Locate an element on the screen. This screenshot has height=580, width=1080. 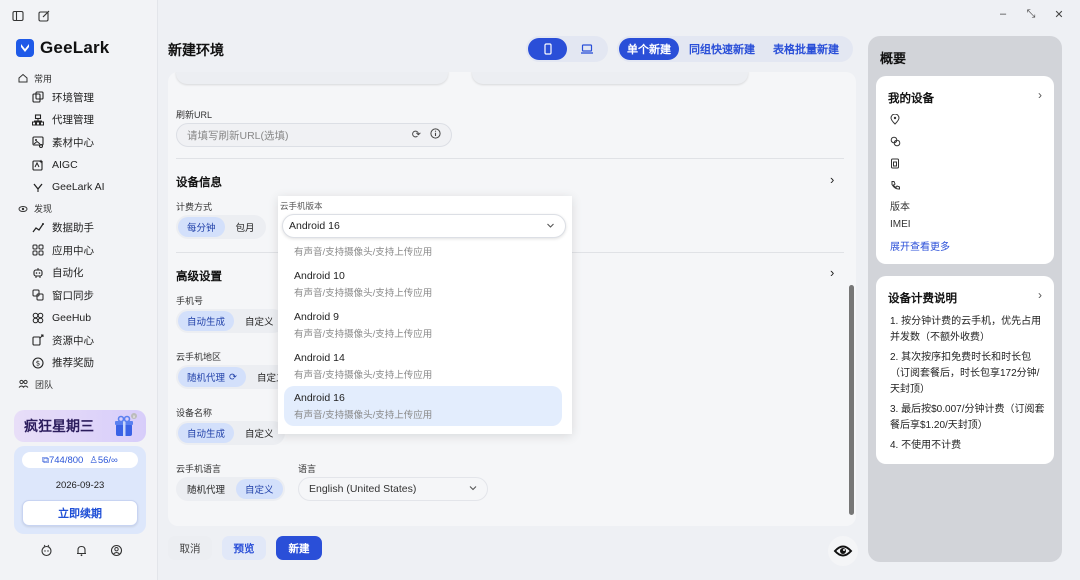
version-option-desc: 有声音/支持摄像头/支持上传应用 is located at coordinates (363, 252).